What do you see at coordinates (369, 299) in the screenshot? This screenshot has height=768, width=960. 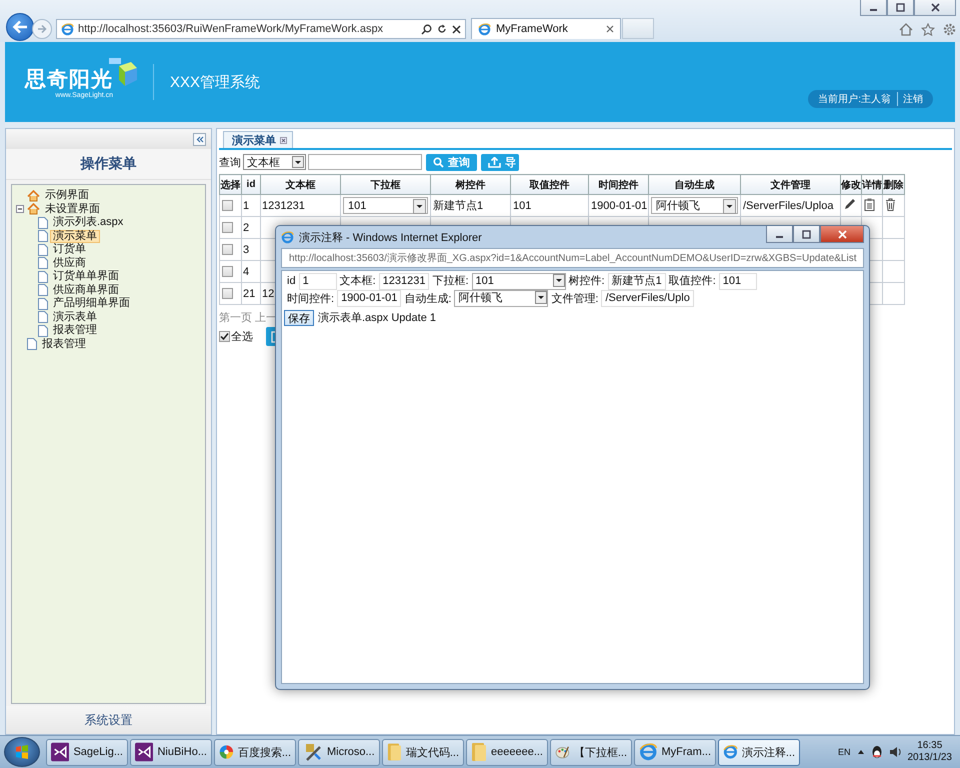 I see `input-field: 1900-01-01` at bounding box center [369, 299].